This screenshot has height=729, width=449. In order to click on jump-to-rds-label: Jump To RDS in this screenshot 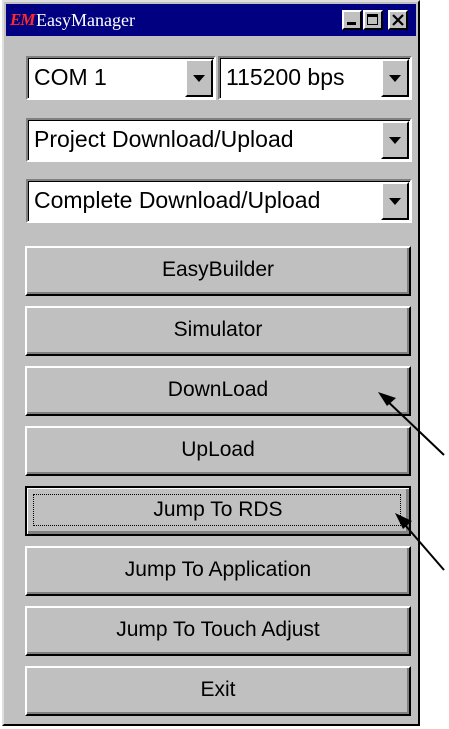, I will do `click(218, 509)`.